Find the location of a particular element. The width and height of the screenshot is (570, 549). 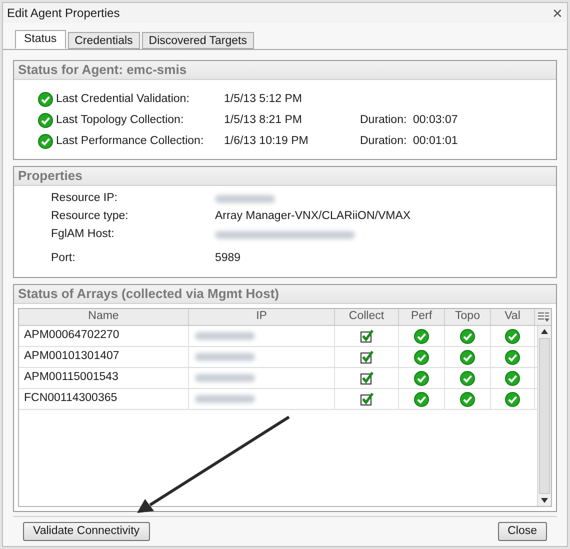

section-title: Status for Agent: emc-smis is located at coordinates (285, 70).